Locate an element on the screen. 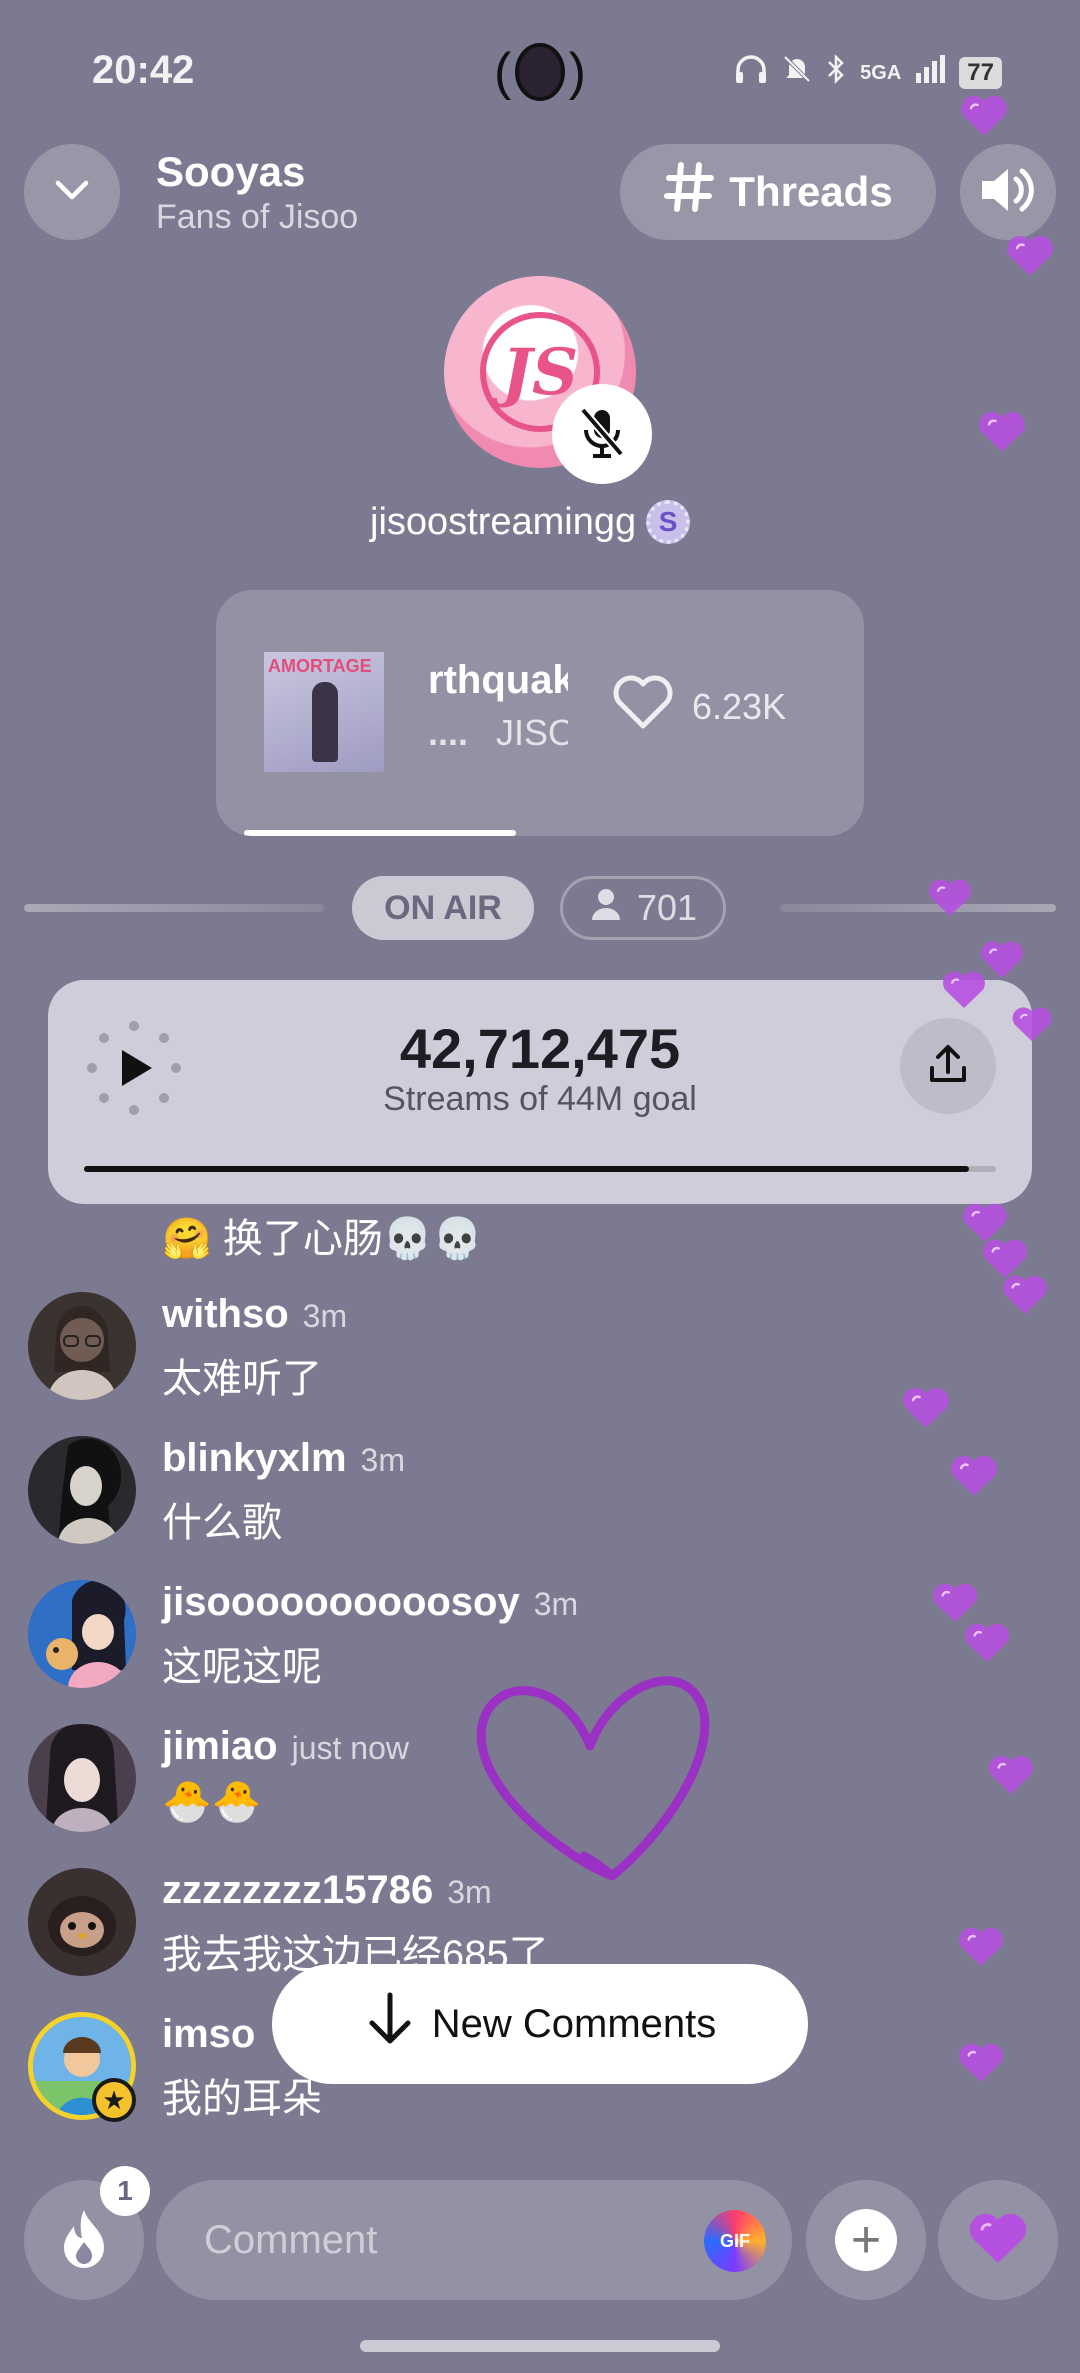 Image resolution: width=1080 pixels, height=2373 pixels. stream-progress-track is located at coordinates (540, 1169).